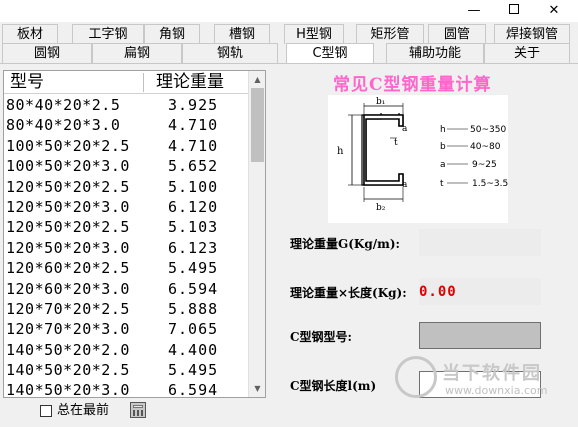  I want to click on row-type: 140*50*20*3.0, so click(68, 389).